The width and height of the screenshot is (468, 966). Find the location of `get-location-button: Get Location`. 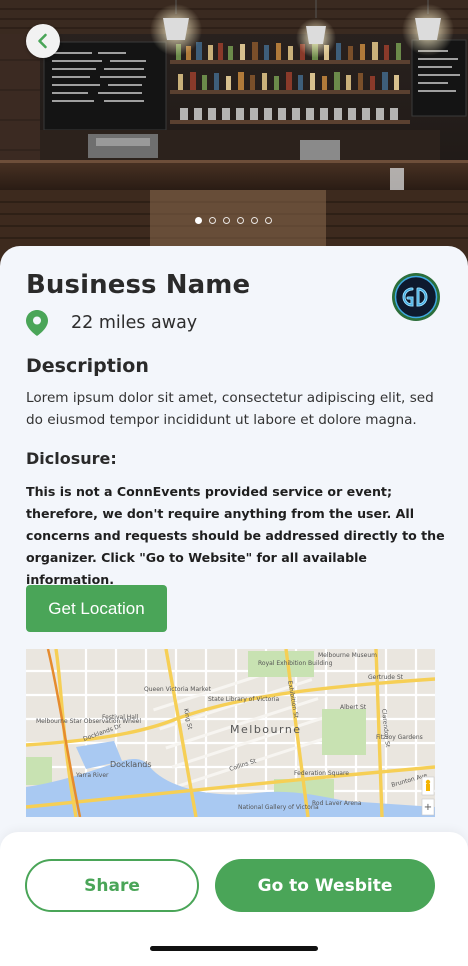

get-location-button: Get Location is located at coordinates (96, 608).